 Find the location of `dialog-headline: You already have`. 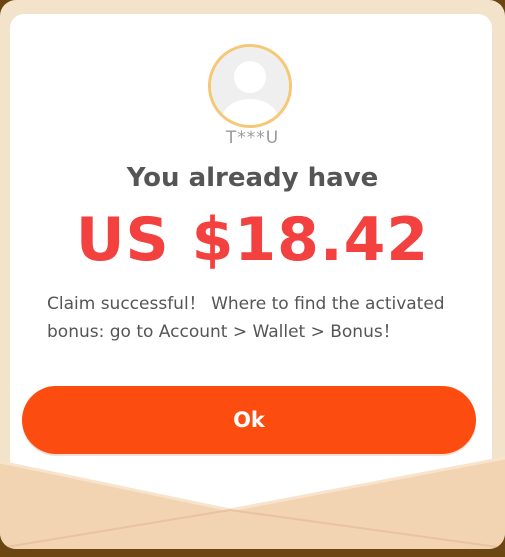

dialog-headline: You already have is located at coordinates (252, 178).